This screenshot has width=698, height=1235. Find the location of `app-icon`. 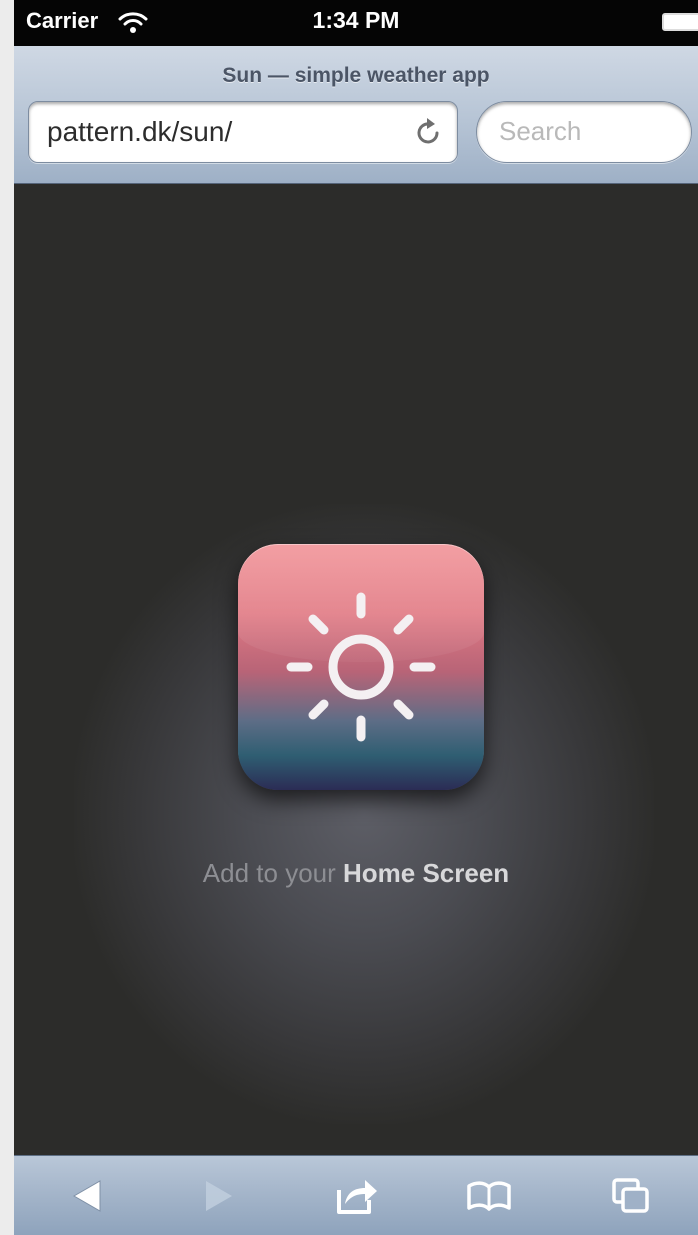

app-icon is located at coordinates (361, 667).